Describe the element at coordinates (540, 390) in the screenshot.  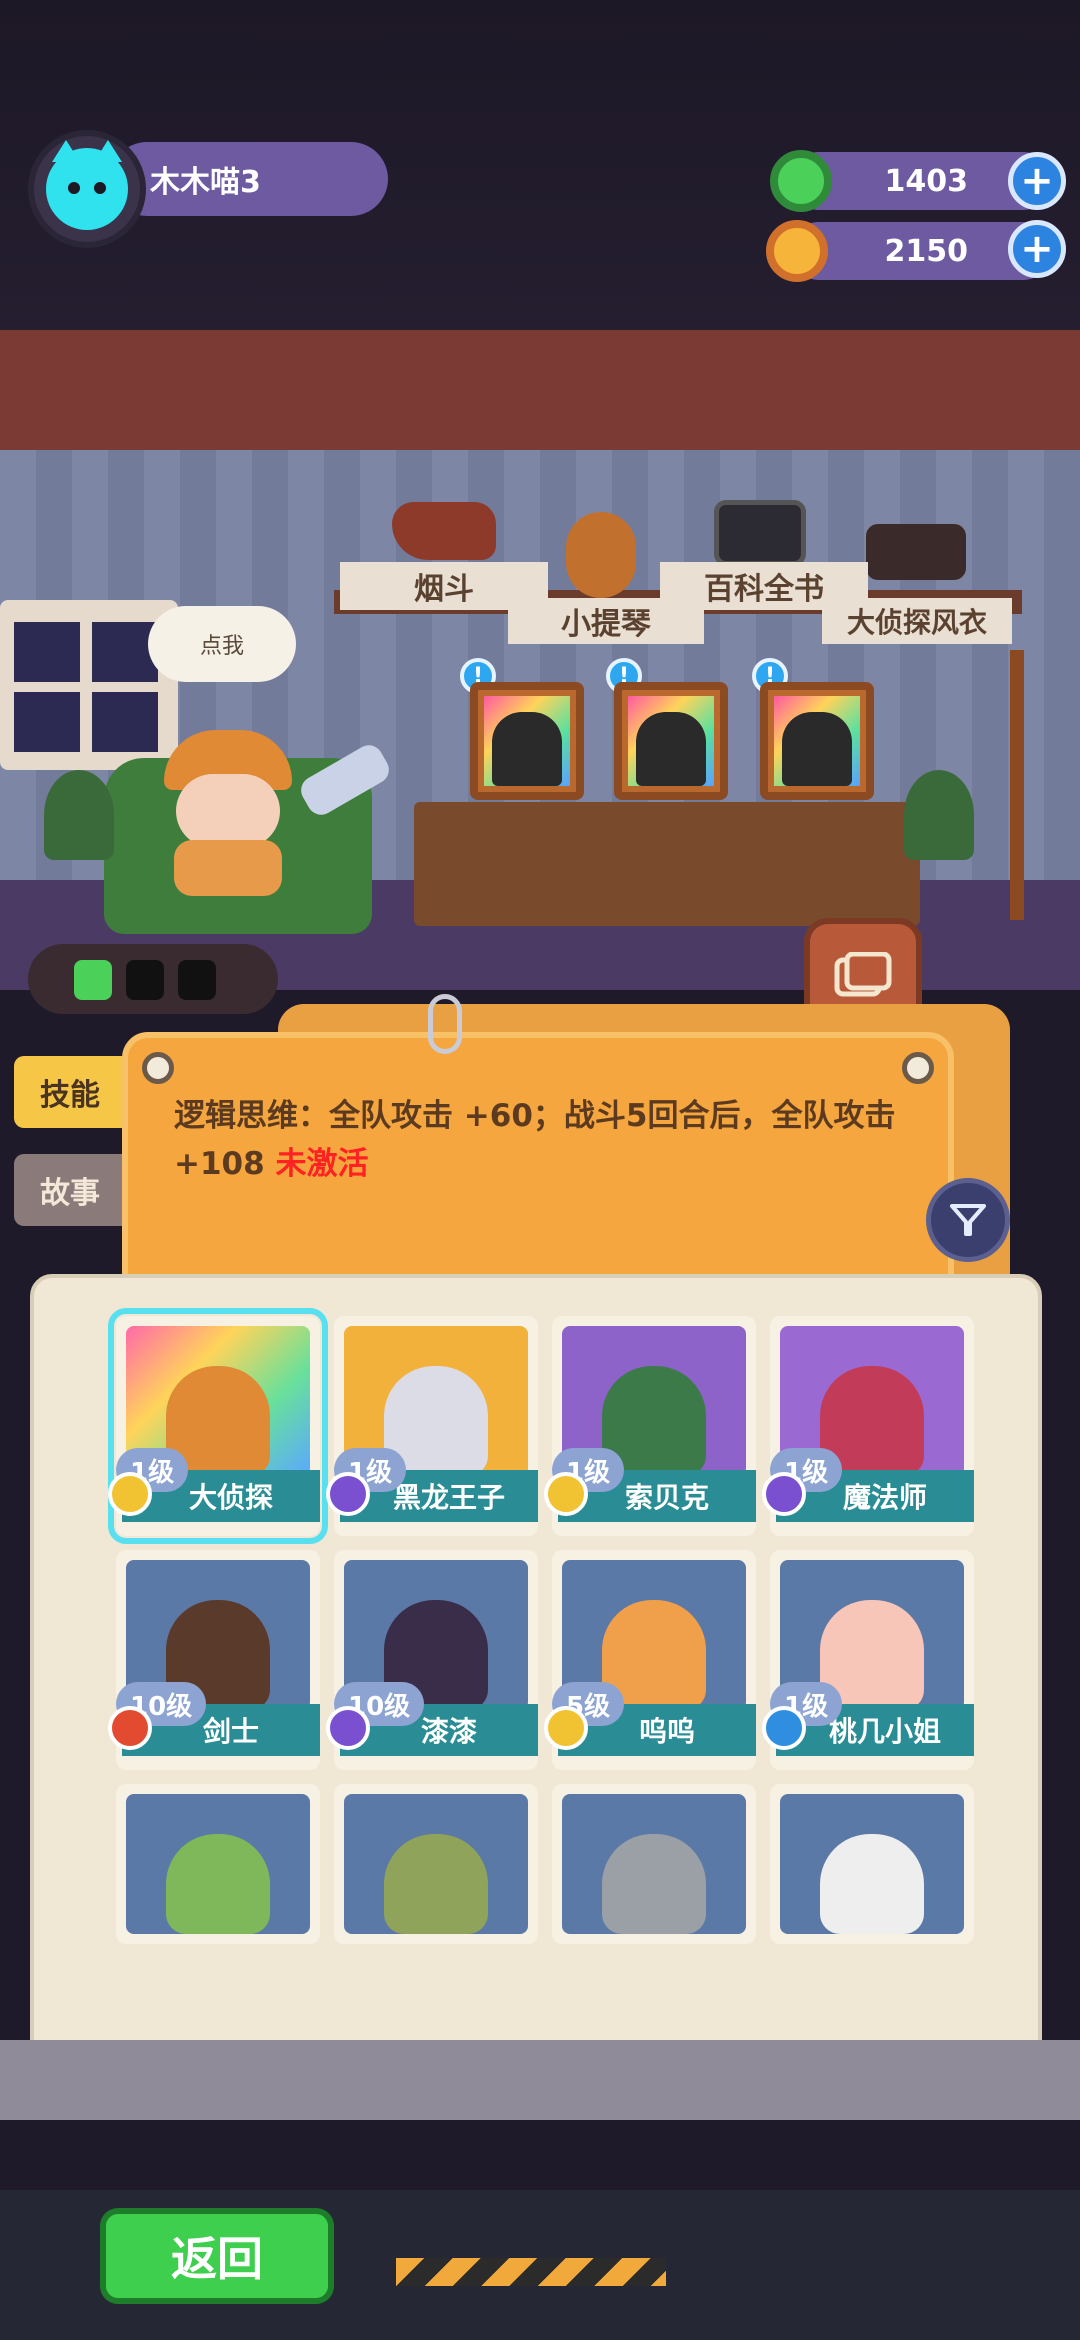
I see `upper-shelf` at that location.